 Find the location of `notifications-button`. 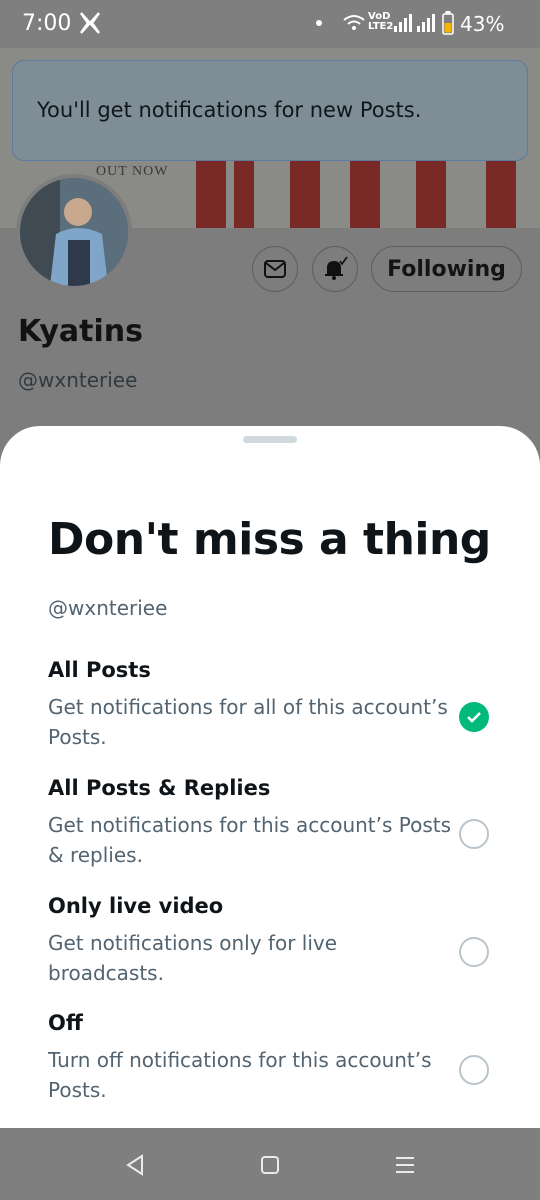

notifications-button is located at coordinates (335, 269).